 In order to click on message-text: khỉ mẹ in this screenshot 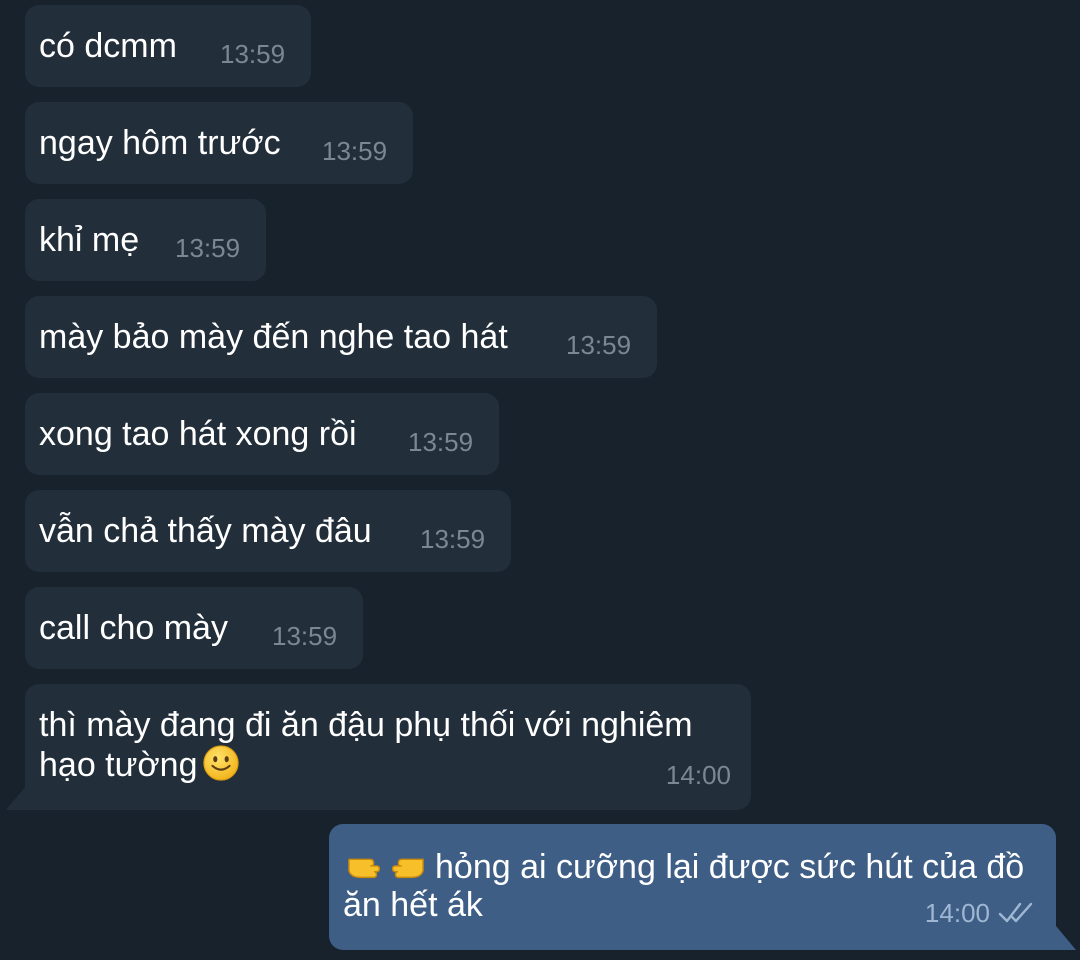, I will do `click(89, 240)`.